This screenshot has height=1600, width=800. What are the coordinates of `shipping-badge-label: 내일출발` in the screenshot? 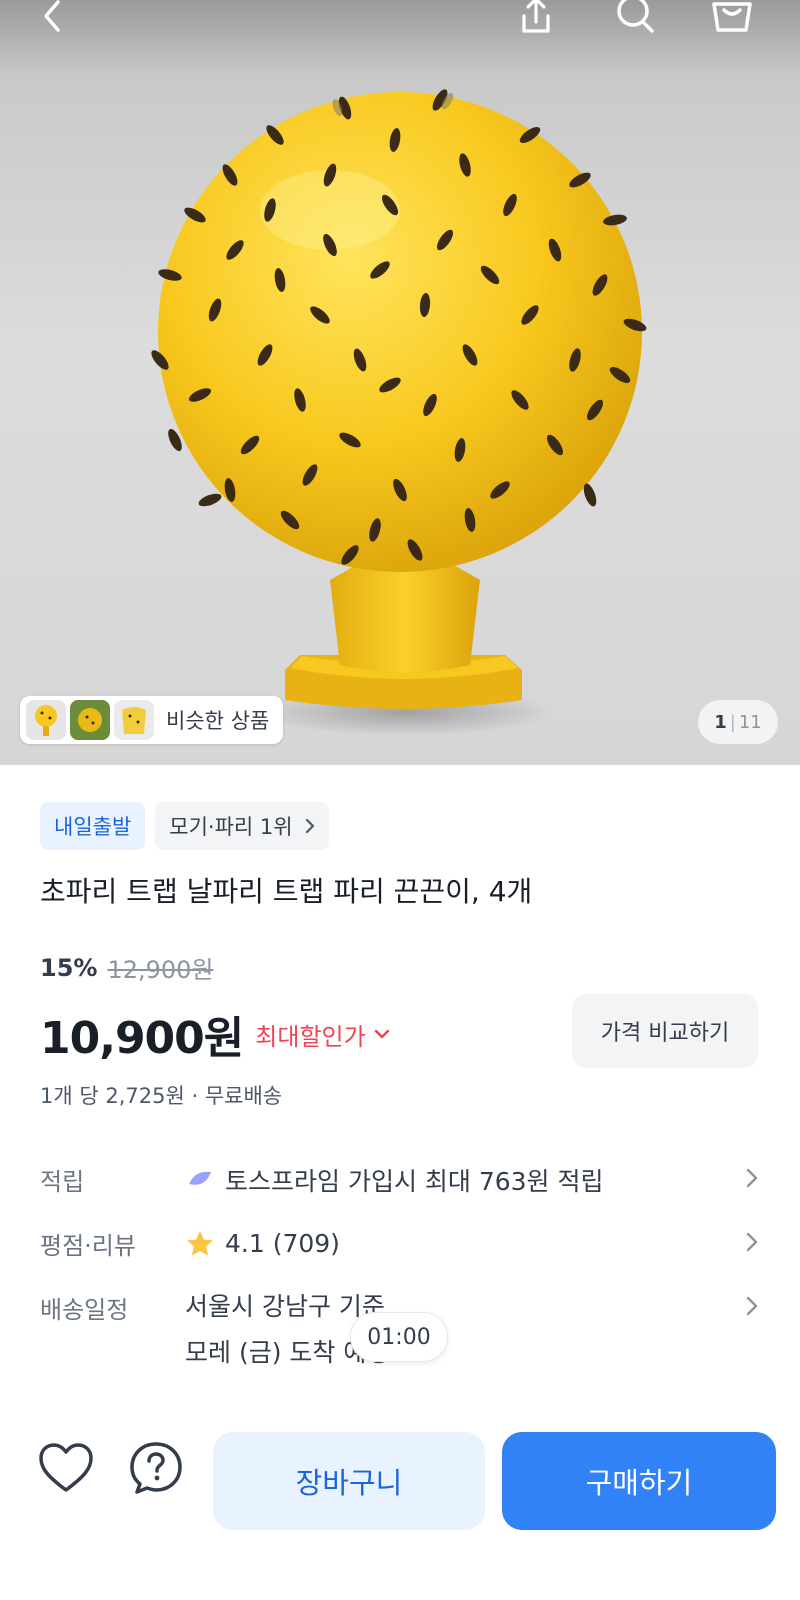 It's located at (93, 827).